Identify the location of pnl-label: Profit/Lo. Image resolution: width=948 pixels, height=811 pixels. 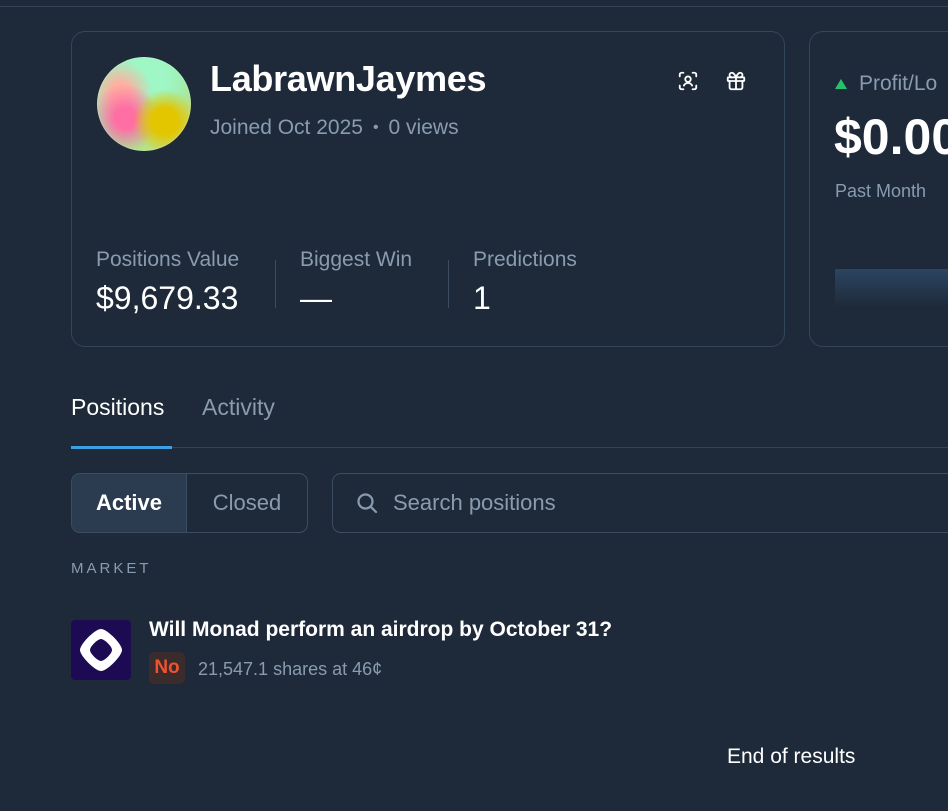
(898, 83).